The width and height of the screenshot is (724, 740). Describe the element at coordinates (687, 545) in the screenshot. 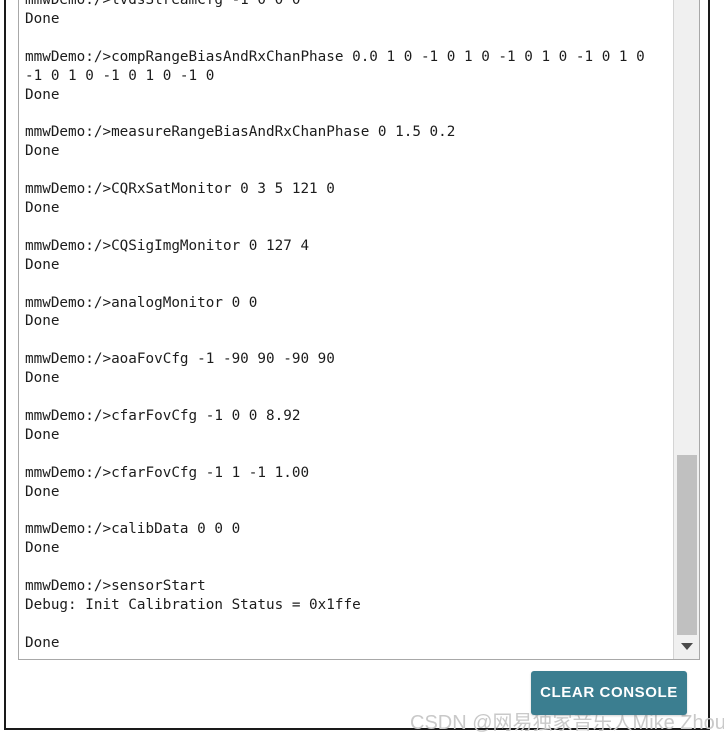

I see `scrollbar-thumb` at that location.